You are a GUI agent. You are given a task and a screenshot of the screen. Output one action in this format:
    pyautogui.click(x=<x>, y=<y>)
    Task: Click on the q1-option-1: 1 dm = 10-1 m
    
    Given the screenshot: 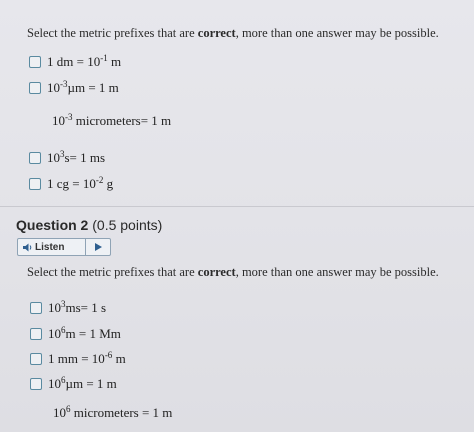 What is the action you would take?
    pyautogui.click(x=75, y=62)
    